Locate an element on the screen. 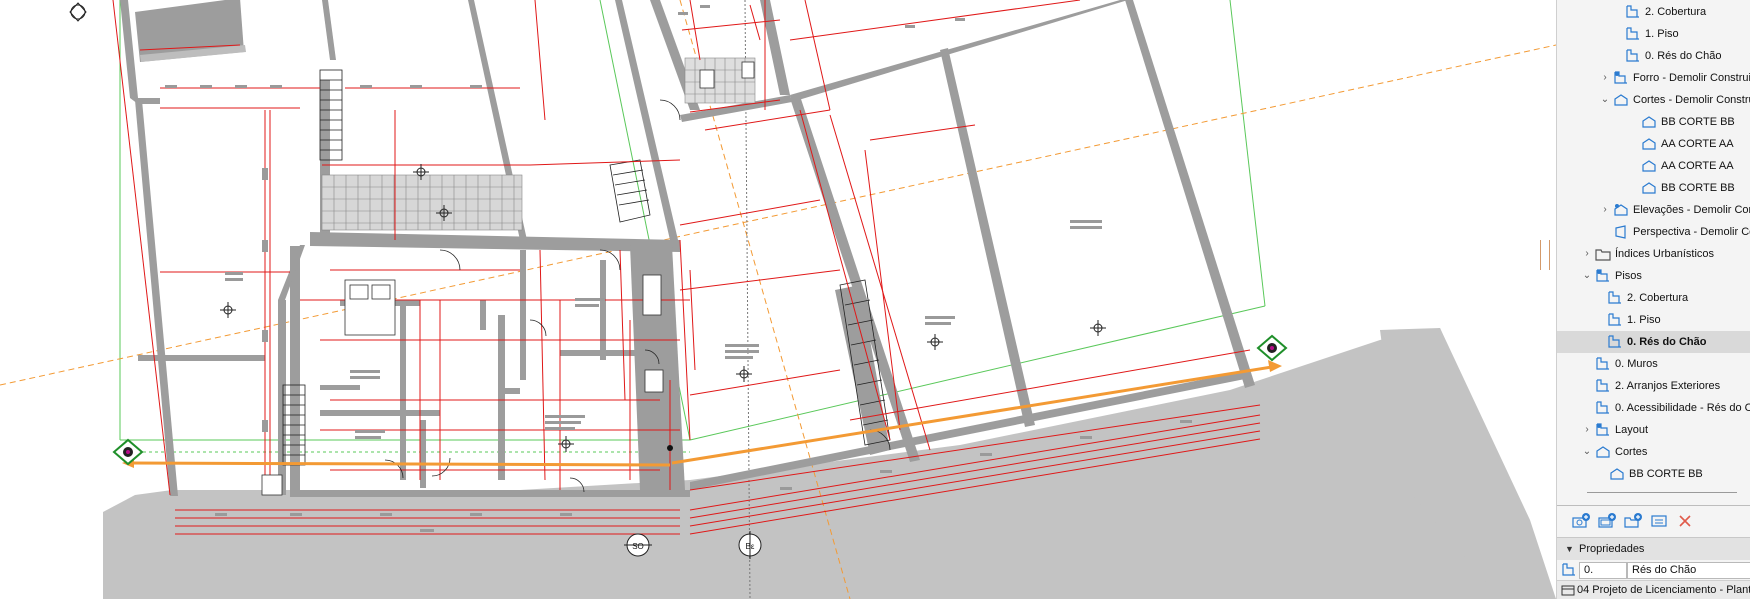  tree-item-cortes: ⌄ Cortes is located at coordinates (1653, 452).